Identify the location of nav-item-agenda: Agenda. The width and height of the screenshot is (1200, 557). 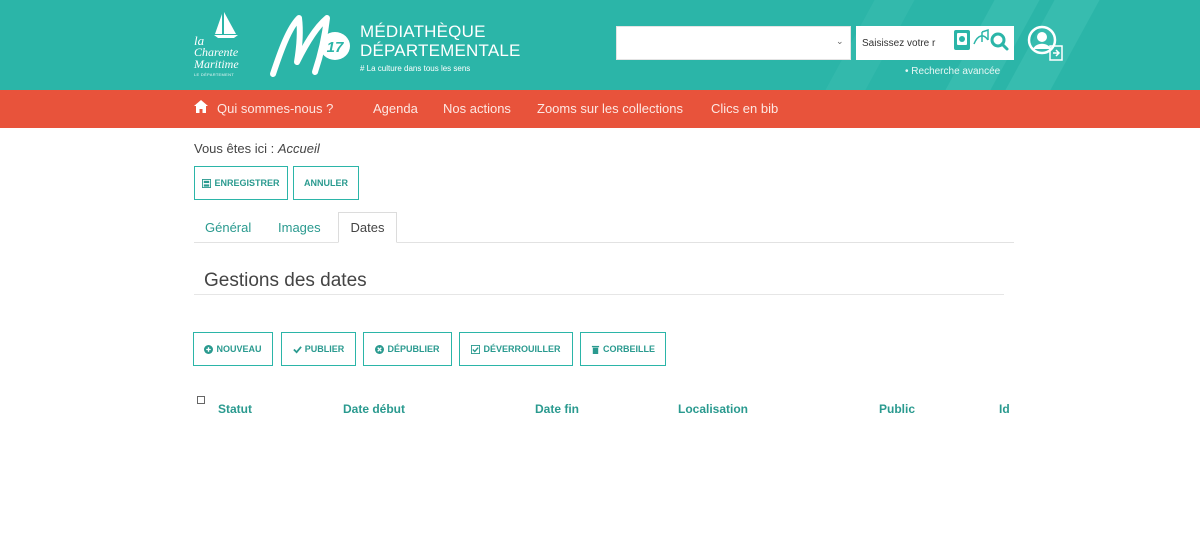
(395, 108).